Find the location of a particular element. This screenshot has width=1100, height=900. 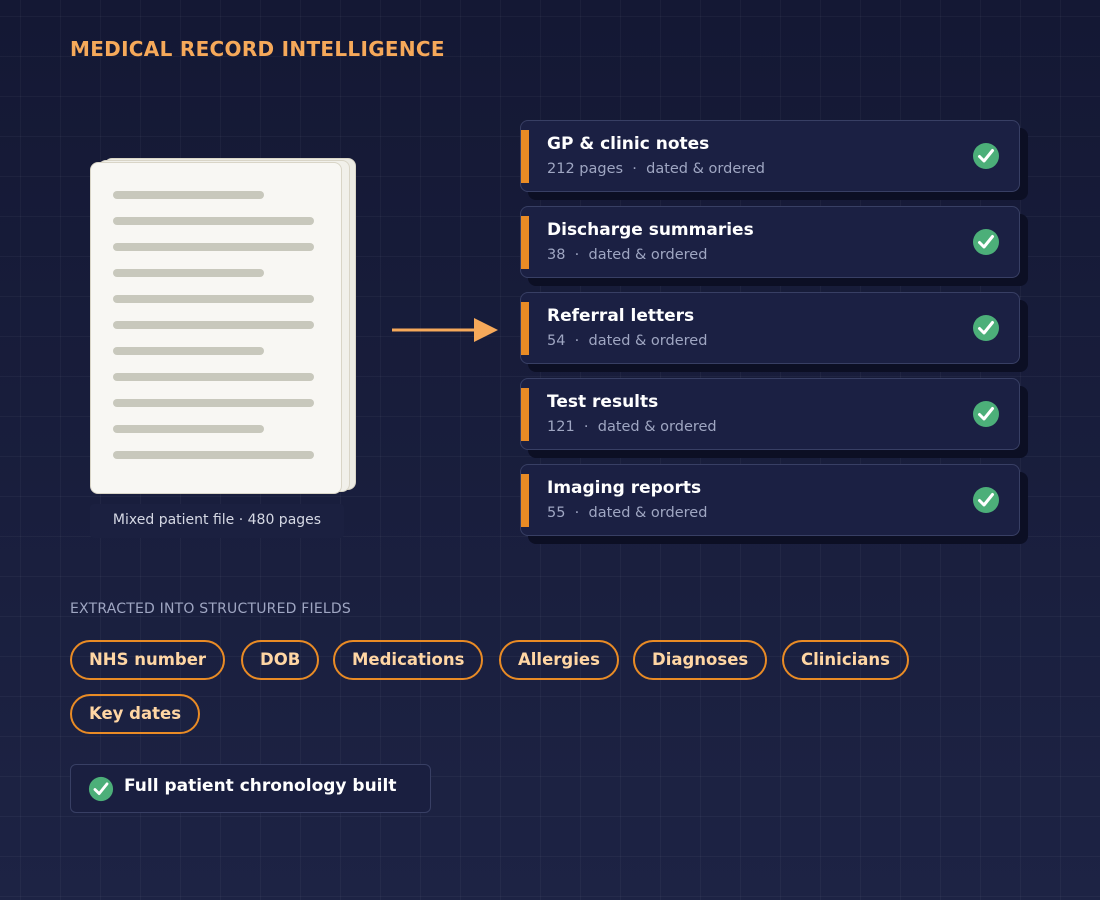

category-card: Discharge summaries 38 · dated & ordered is located at coordinates (770, 242).